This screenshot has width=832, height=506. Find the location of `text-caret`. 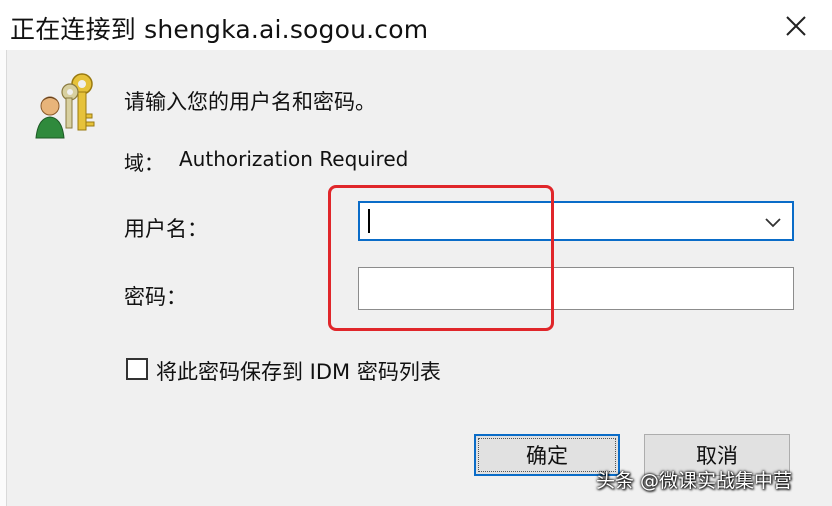

text-caret is located at coordinates (369, 221).